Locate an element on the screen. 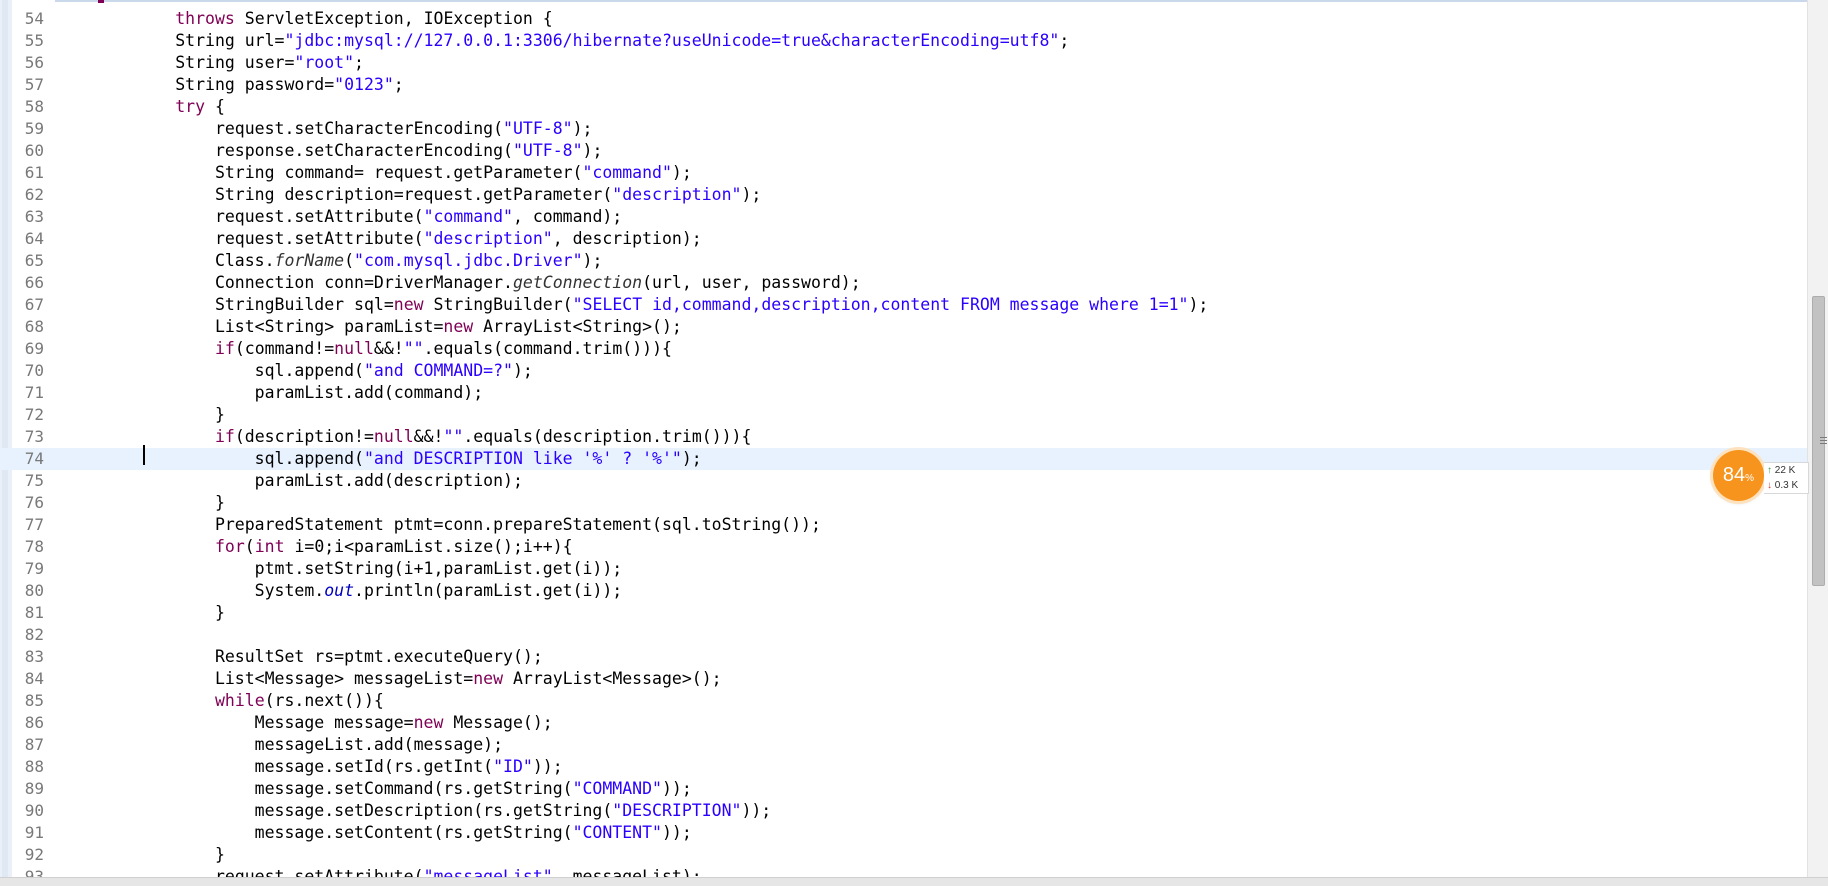 This screenshot has height=886, width=1828. code-text: System.out.println(paramList.get(i)); is located at coordinates (339, 591).